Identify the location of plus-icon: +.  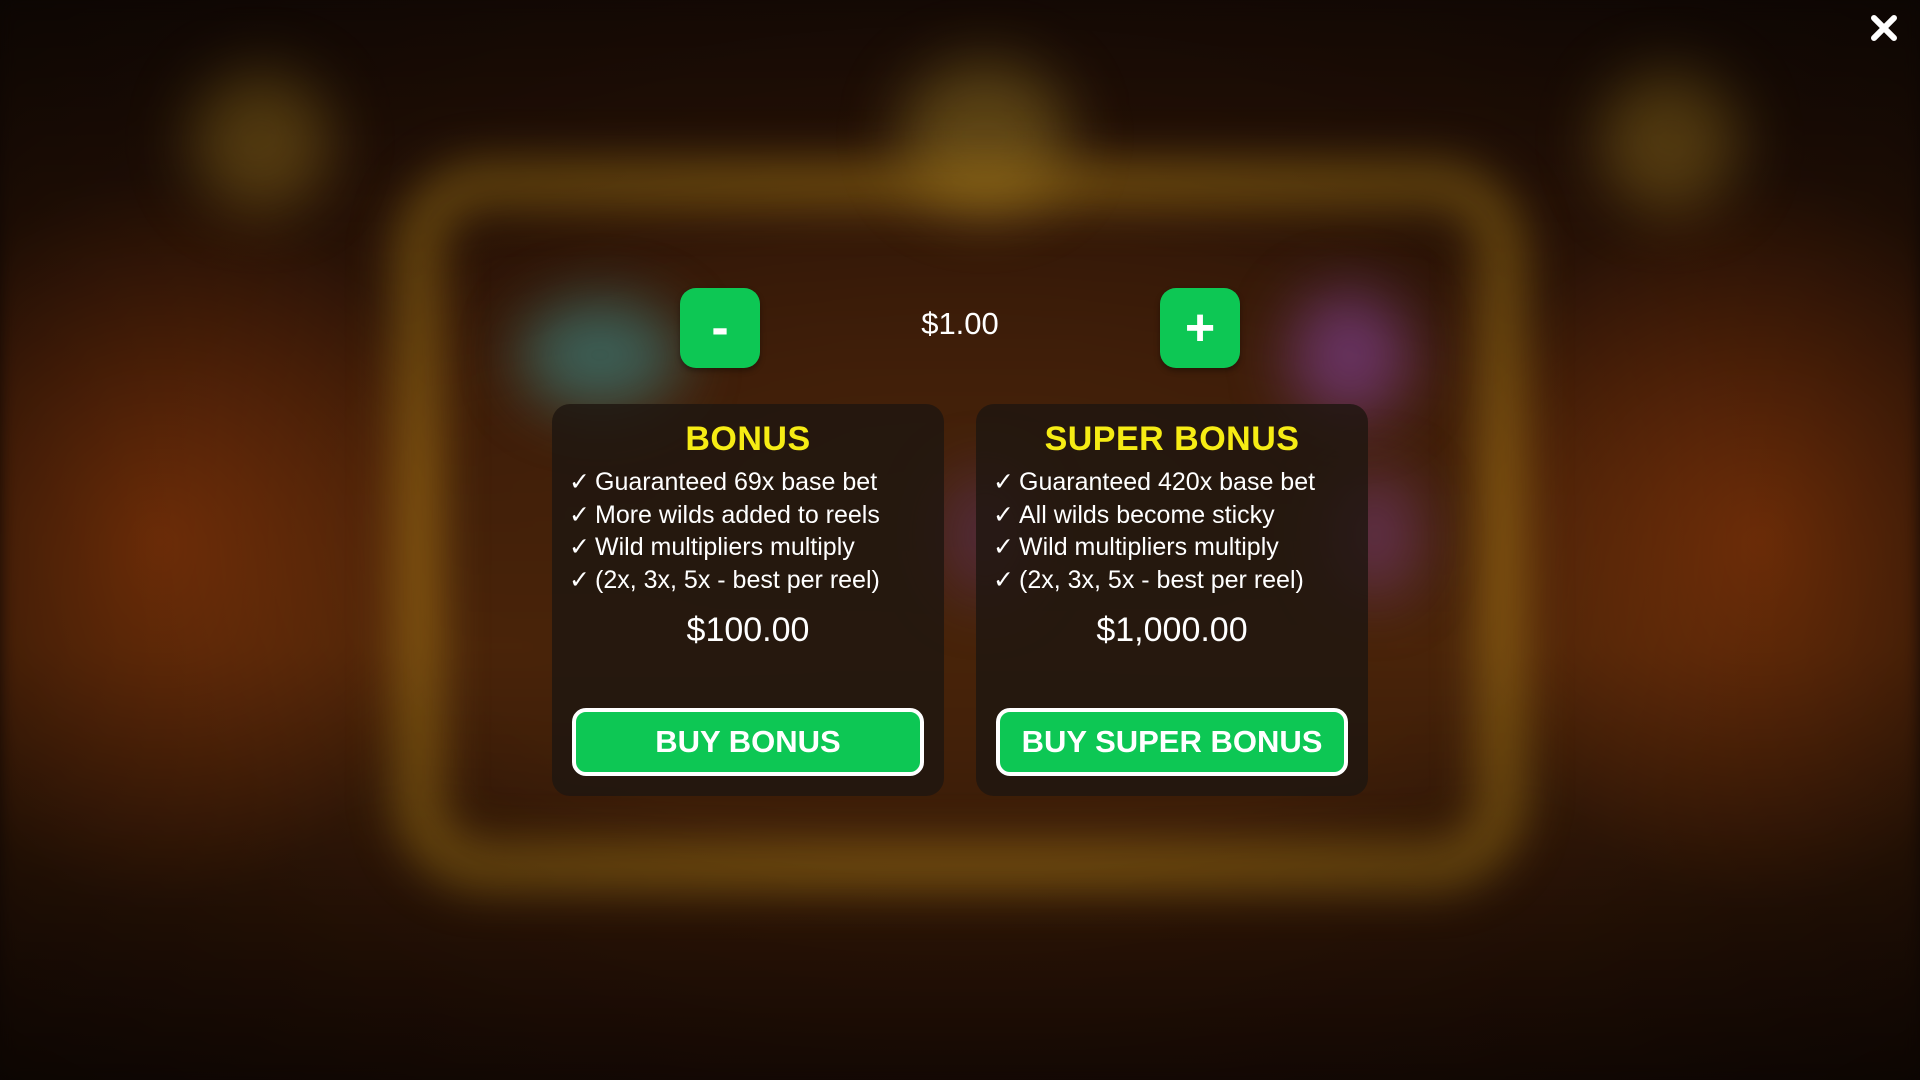
(1200, 328).